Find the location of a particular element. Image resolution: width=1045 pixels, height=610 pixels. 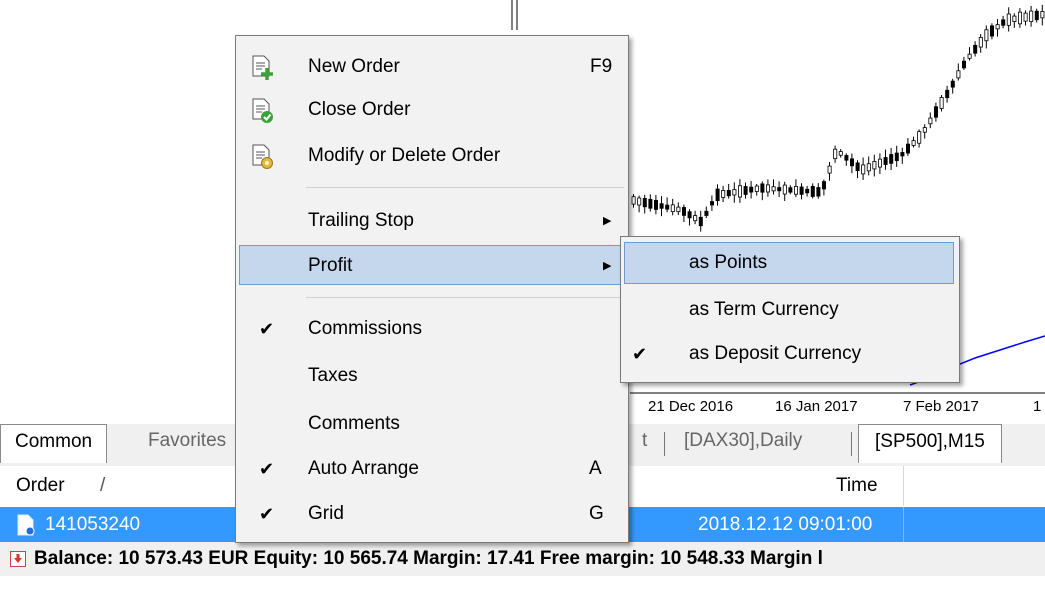

menu-item-label: as Deposit Currency is located at coordinates (775, 353).